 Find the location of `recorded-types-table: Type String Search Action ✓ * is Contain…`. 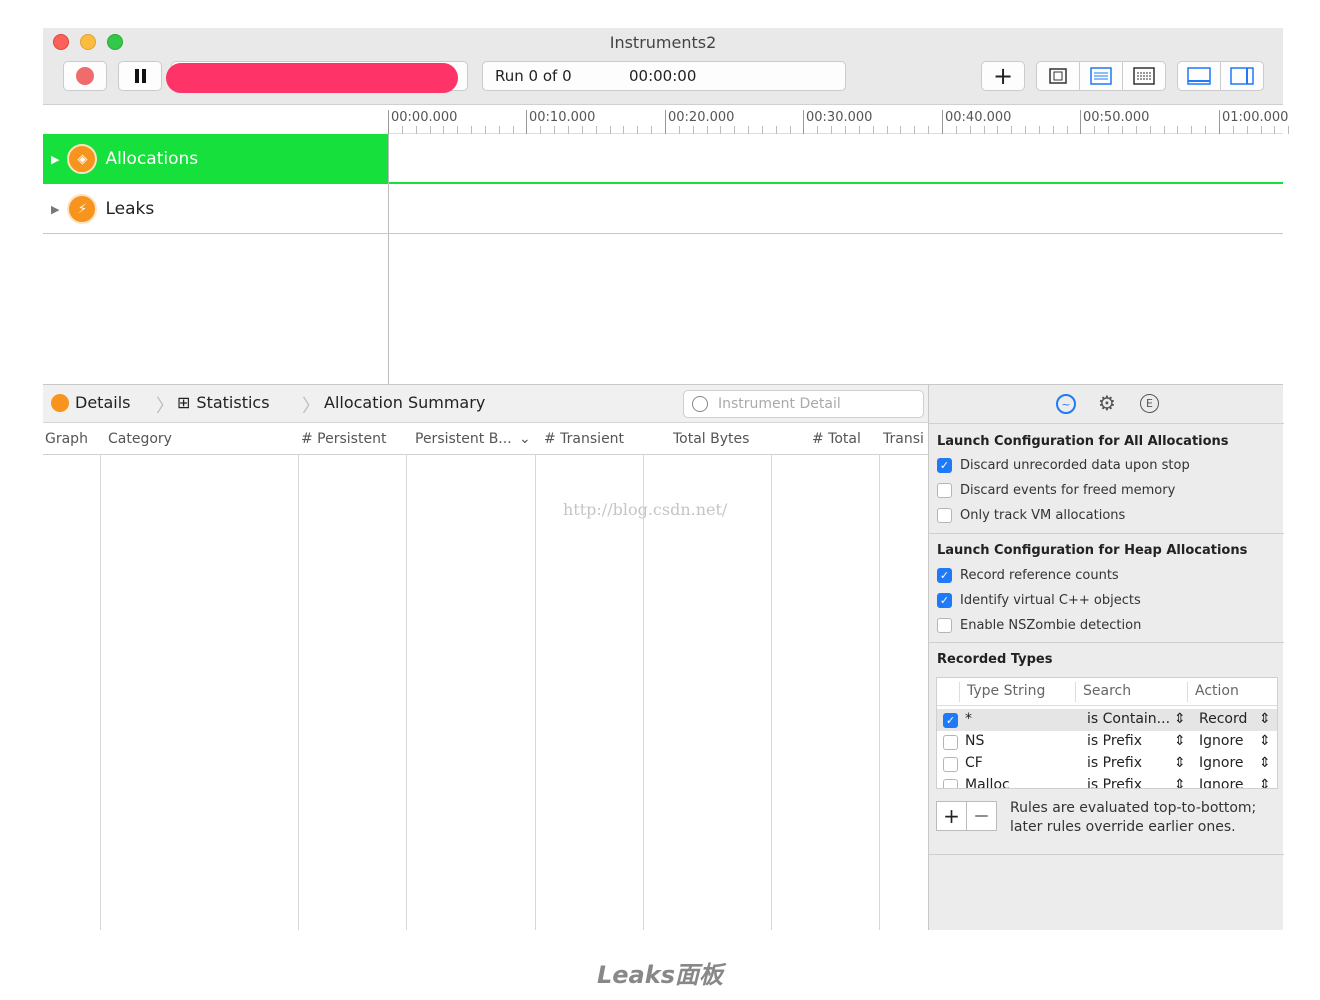

recorded-types-table: Type String Search Action ✓ * is Contain… is located at coordinates (1107, 733).